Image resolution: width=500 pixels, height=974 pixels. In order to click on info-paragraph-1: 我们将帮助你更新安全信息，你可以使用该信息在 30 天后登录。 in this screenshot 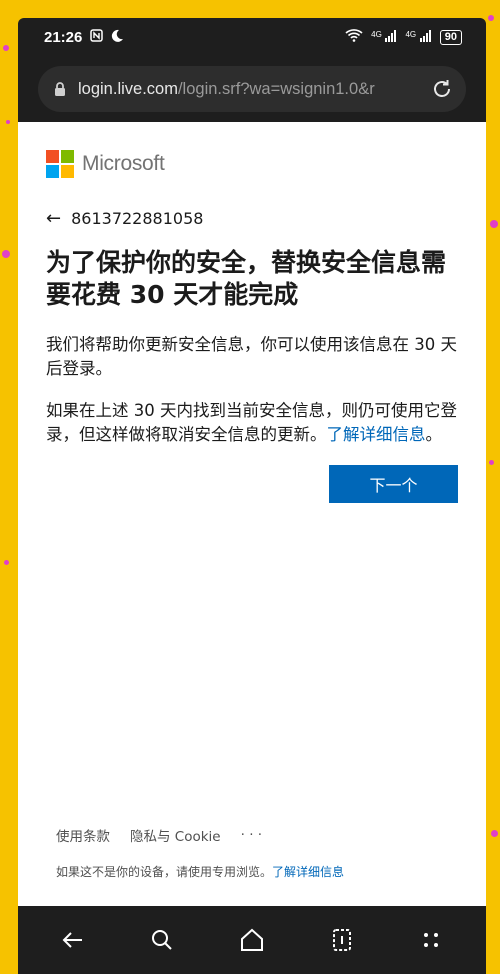, I will do `click(251, 356)`.